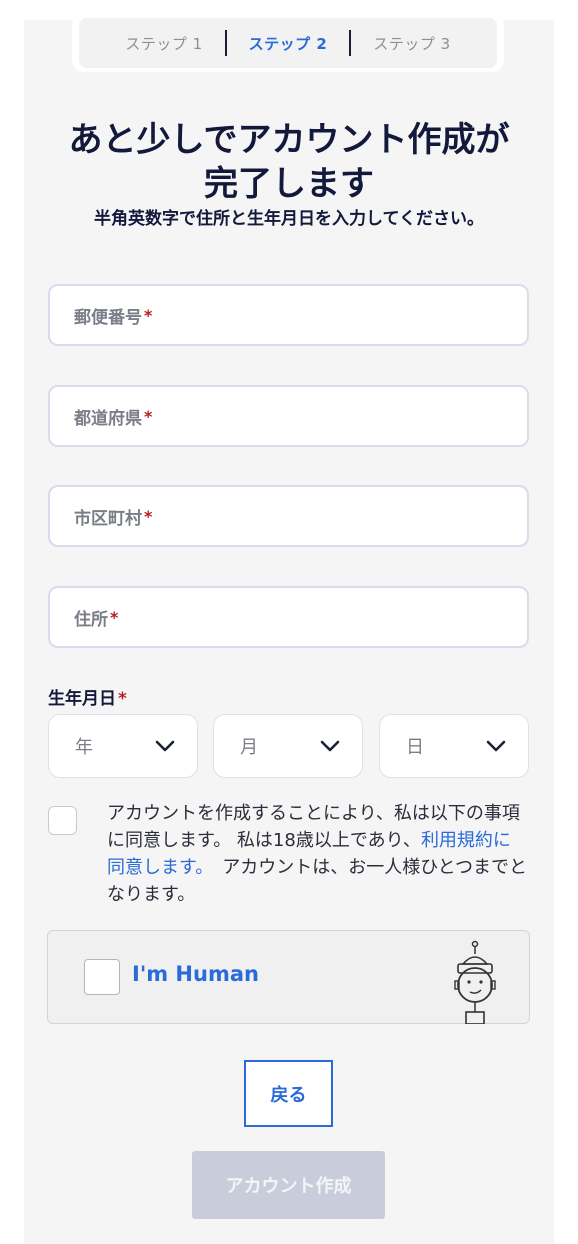 The width and height of the screenshot is (578, 1244). Describe the element at coordinates (84, 747) in the screenshot. I see `dob-year-value: 年` at that location.